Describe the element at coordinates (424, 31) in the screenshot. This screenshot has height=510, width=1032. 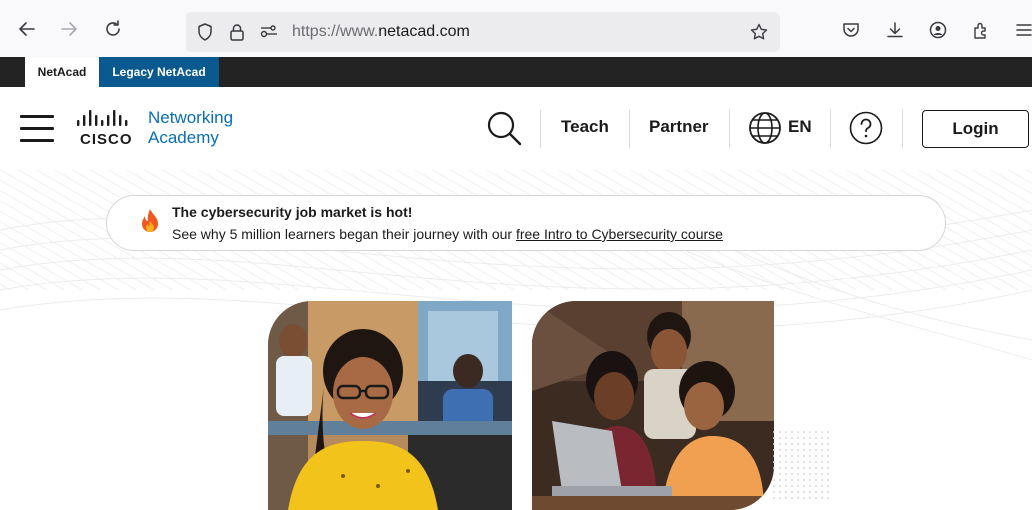
I see `url-domain: netacad.com` at that location.